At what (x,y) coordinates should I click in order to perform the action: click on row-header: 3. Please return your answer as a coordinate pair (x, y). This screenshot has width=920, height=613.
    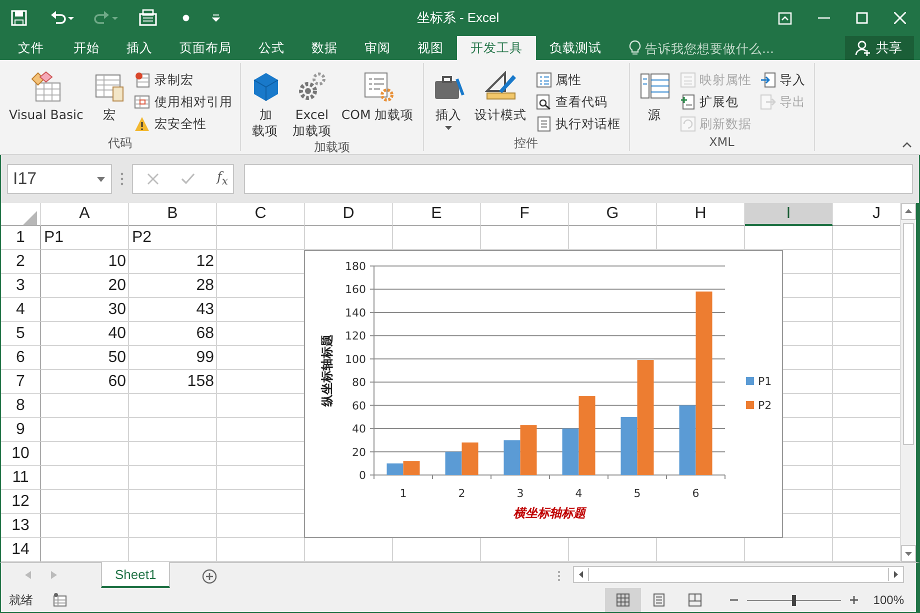
    Looking at the image, I should click on (21, 286).